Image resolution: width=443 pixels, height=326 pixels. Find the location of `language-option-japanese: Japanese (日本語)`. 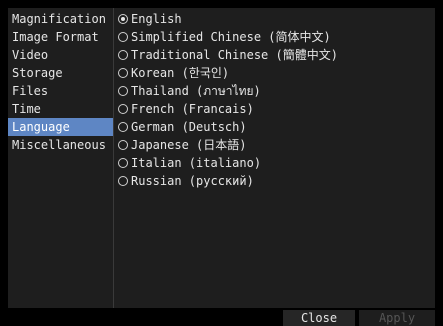

language-option-japanese: Japanese (日本語) is located at coordinates (274, 145).